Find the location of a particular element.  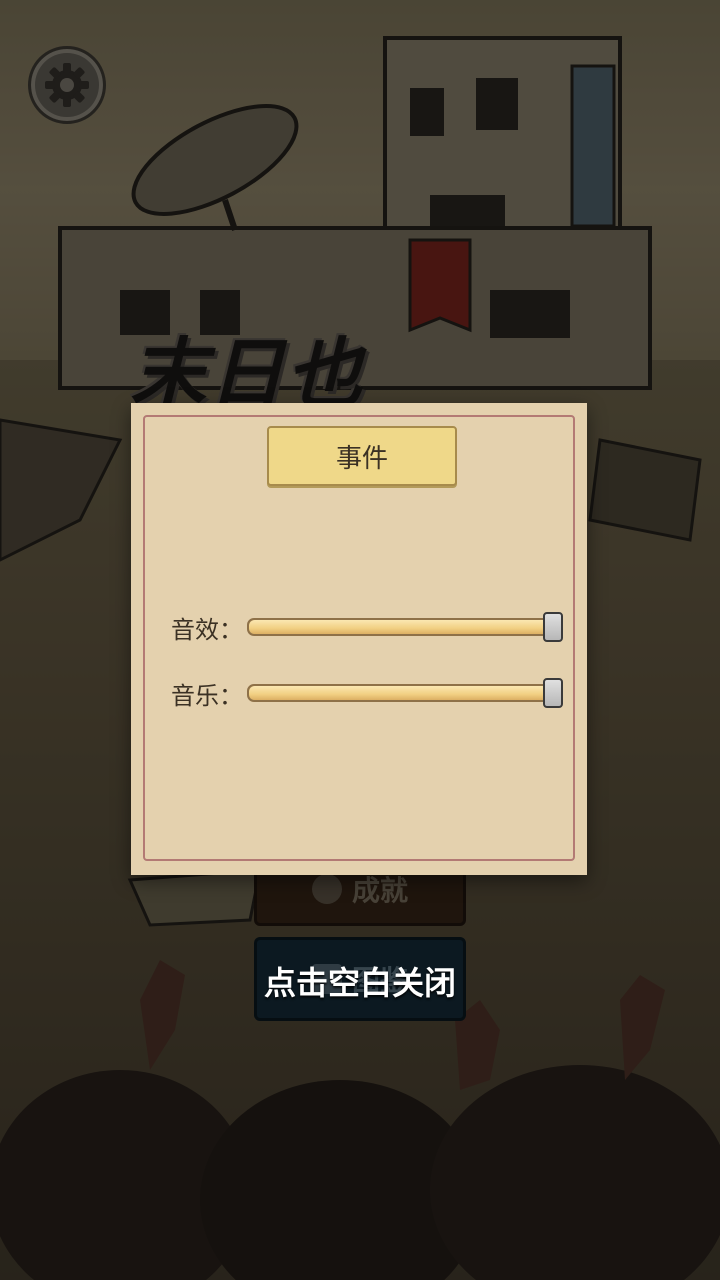

dialog-title: 事件 is located at coordinates (361, 458).